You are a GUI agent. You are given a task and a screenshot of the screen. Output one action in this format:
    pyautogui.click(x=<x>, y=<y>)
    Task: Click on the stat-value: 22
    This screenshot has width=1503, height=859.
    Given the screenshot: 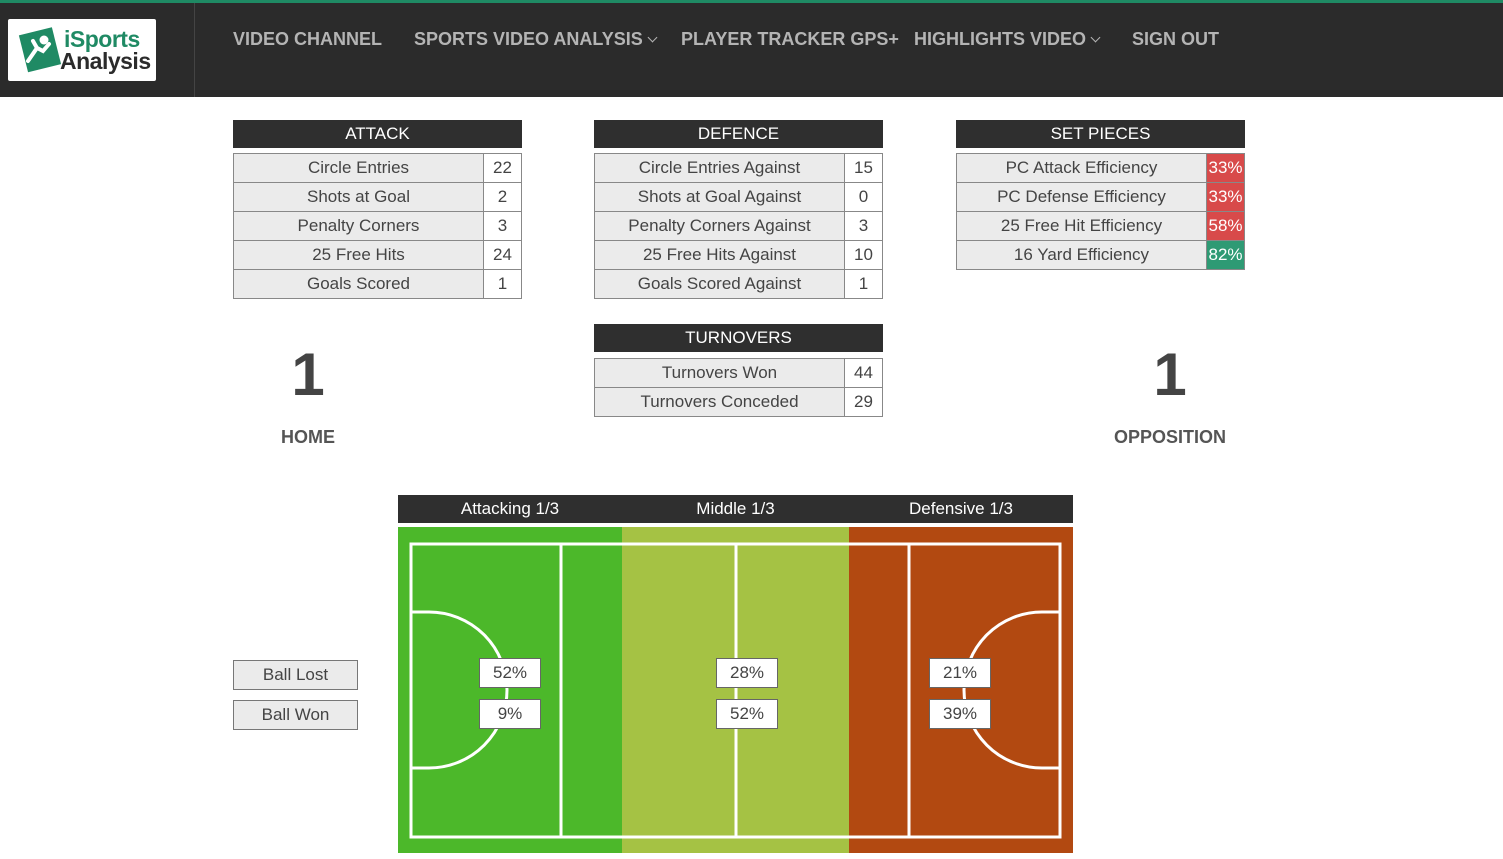 What is the action you would take?
    pyautogui.click(x=502, y=168)
    